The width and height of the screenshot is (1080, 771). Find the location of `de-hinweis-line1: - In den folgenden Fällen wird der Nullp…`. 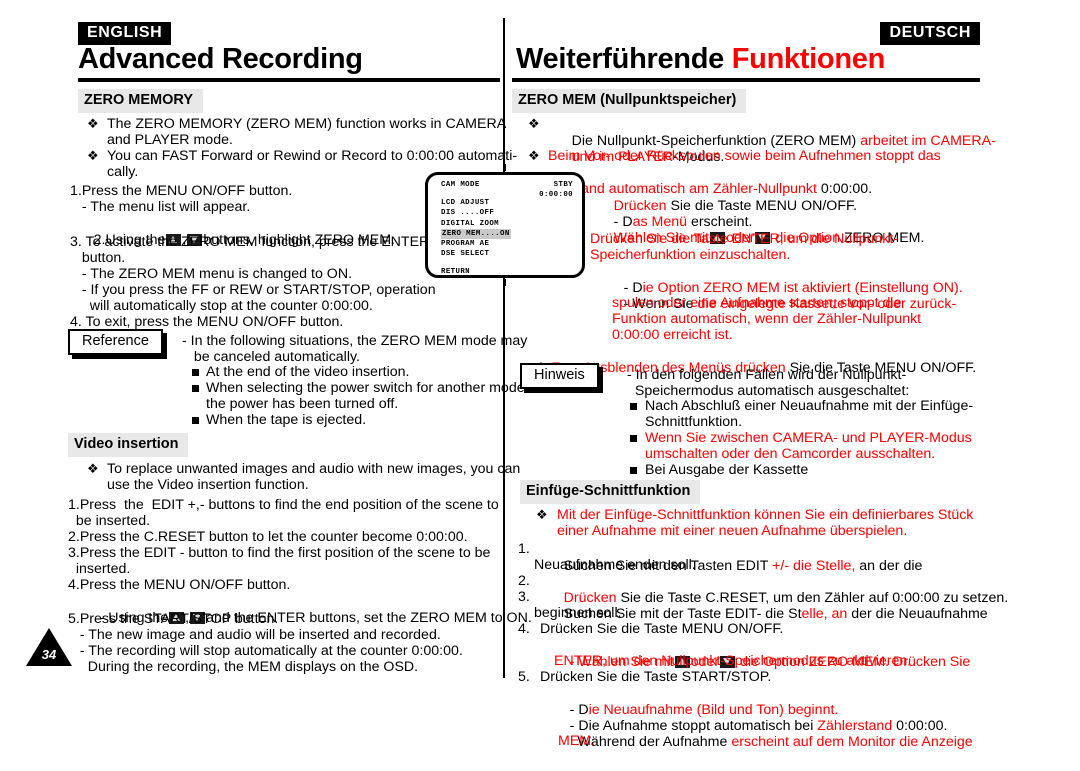

de-hinweis-line1: - In den folgenden Fällen wird der Nullp… is located at coordinates (767, 375).